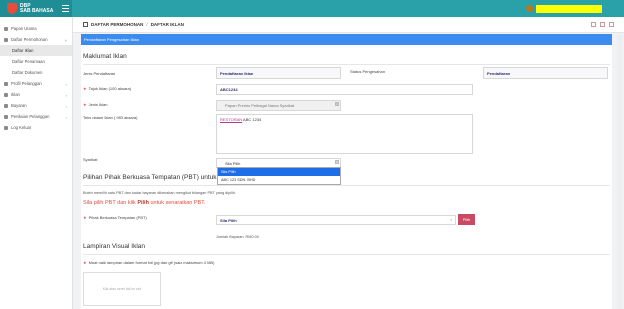 Image resolution: width=624 pixels, height=309 pixels. What do you see at coordinates (167, 24) in the screenshot?
I see `breadcrumb-item-daftar-iklan: DAFTAR IKLAN` at bounding box center [167, 24].